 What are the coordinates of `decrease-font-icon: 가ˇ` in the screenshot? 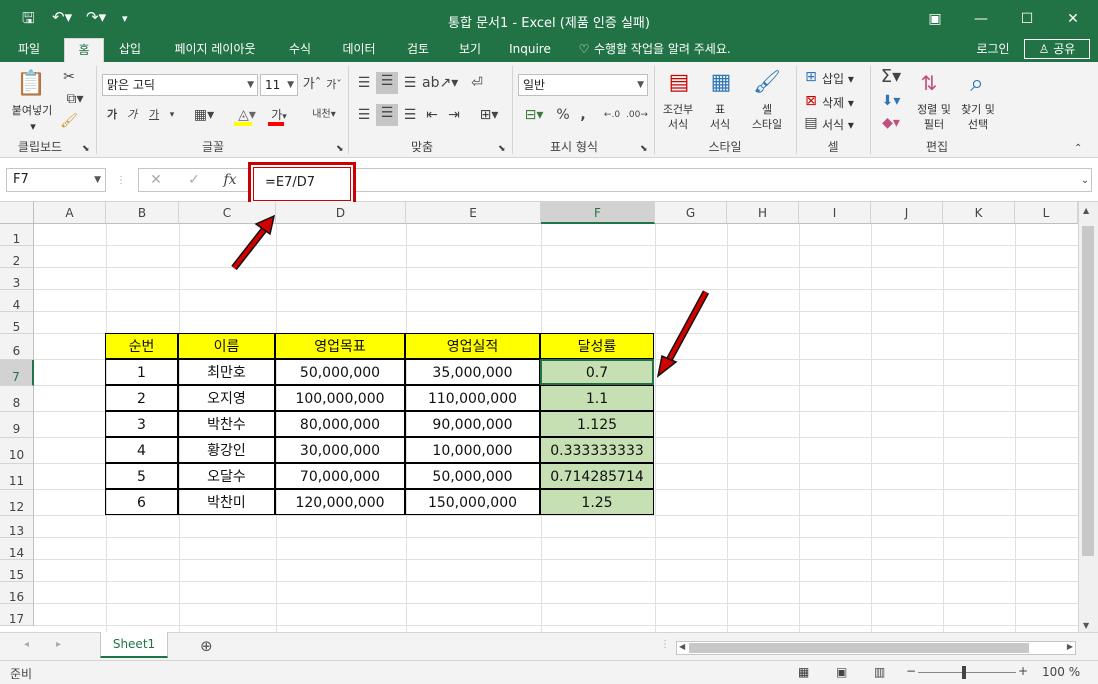 It's located at (334, 85).